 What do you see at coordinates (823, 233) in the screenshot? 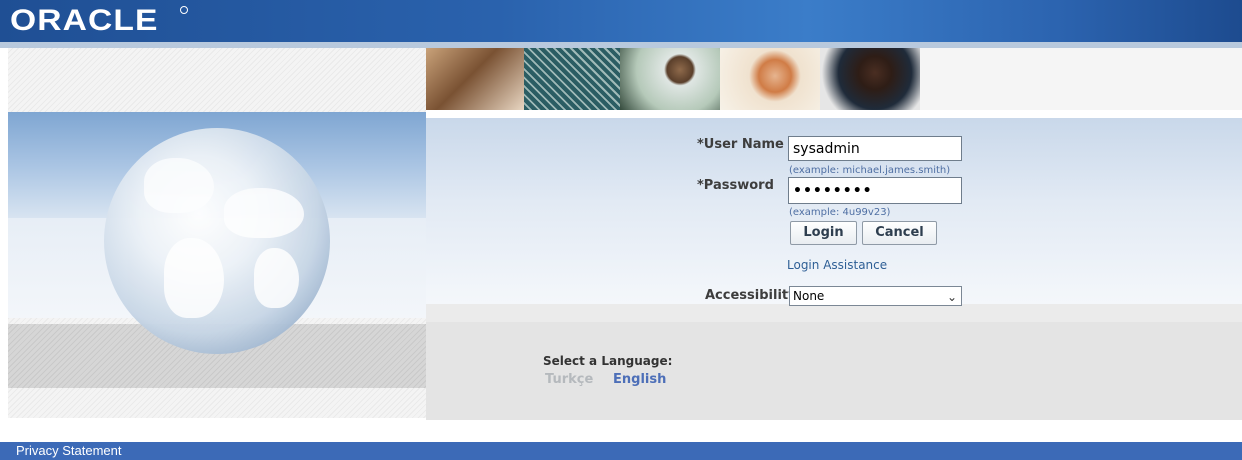
I see `login-button: Login` at bounding box center [823, 233].